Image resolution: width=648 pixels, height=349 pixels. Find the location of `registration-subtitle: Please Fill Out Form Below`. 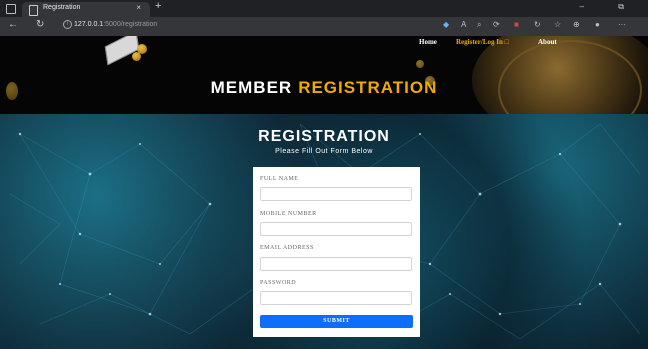

registration-subtitle: Please Fill Out Form Below is located at coordinates (324, 151).